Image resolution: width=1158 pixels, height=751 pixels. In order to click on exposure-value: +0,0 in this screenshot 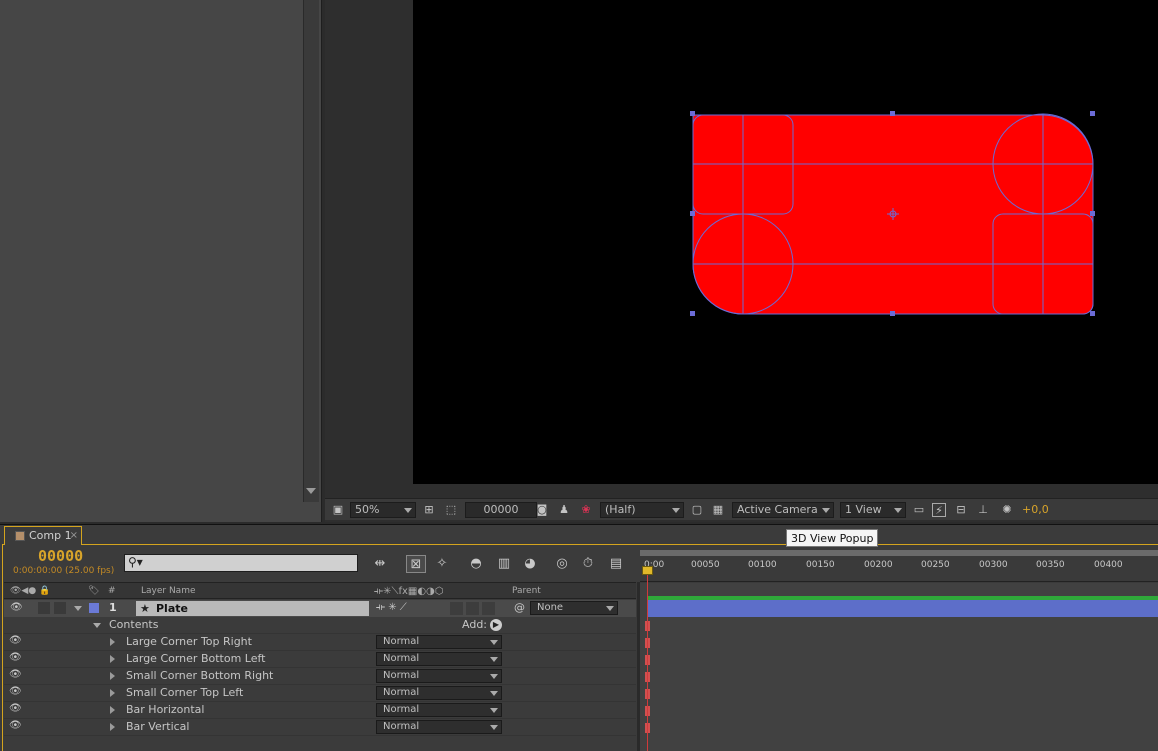, I will do `click(1035, 509)`.